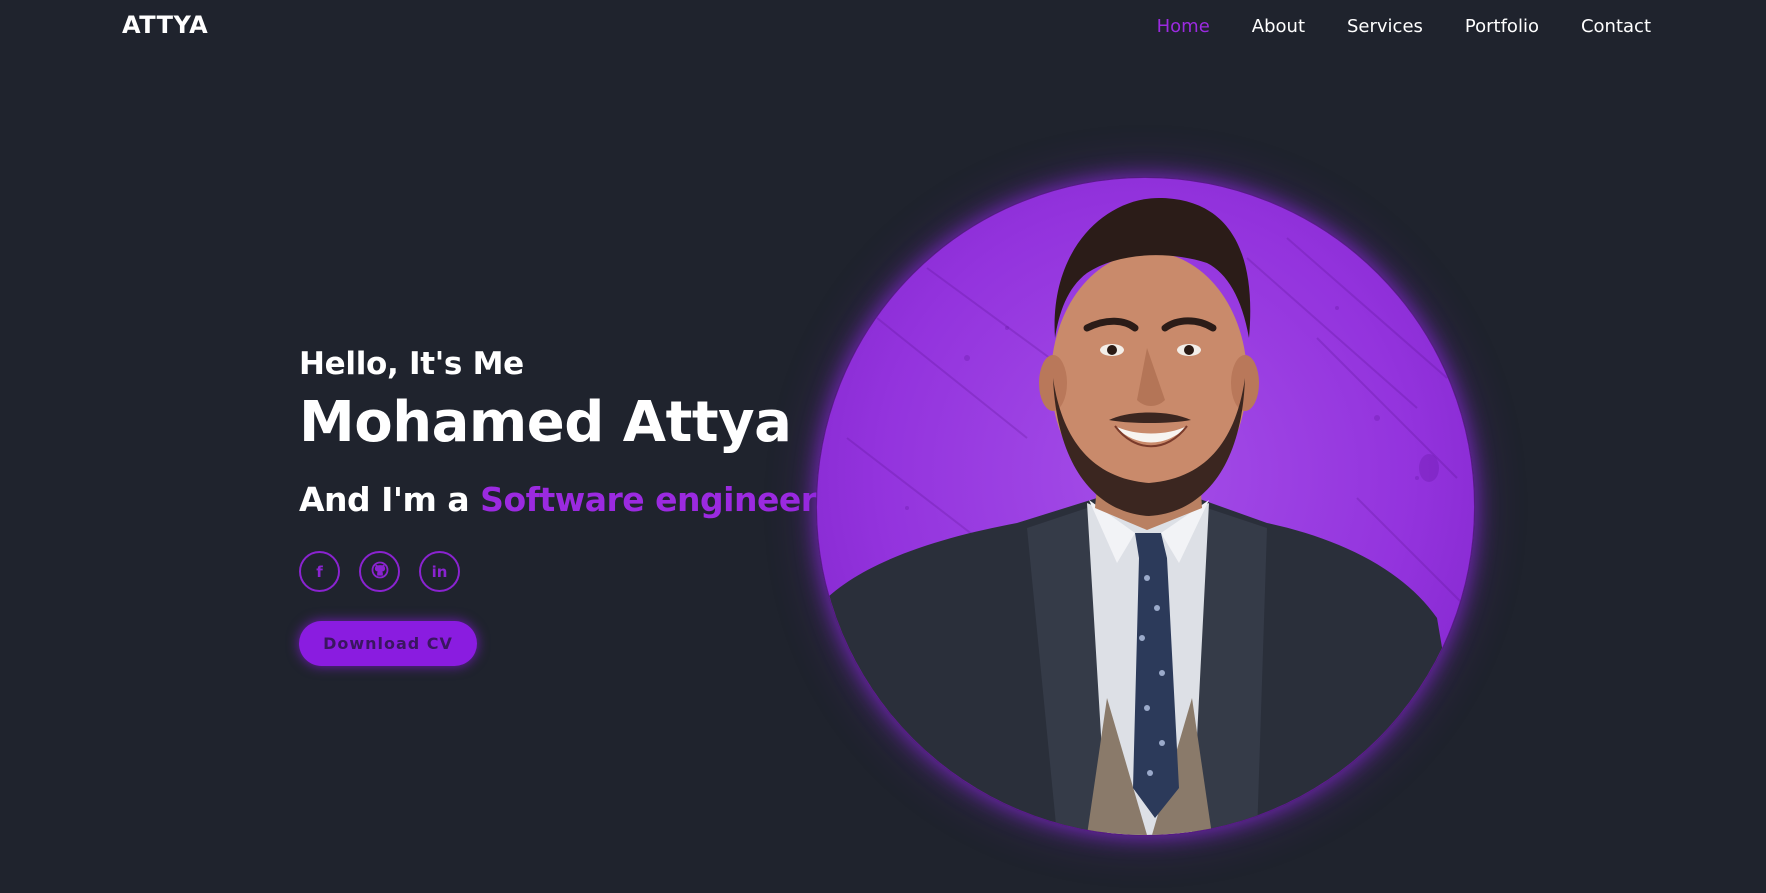 This screenshot has height=893, width=1766. I want to click on nav-home: Home, so click(1183, 26).